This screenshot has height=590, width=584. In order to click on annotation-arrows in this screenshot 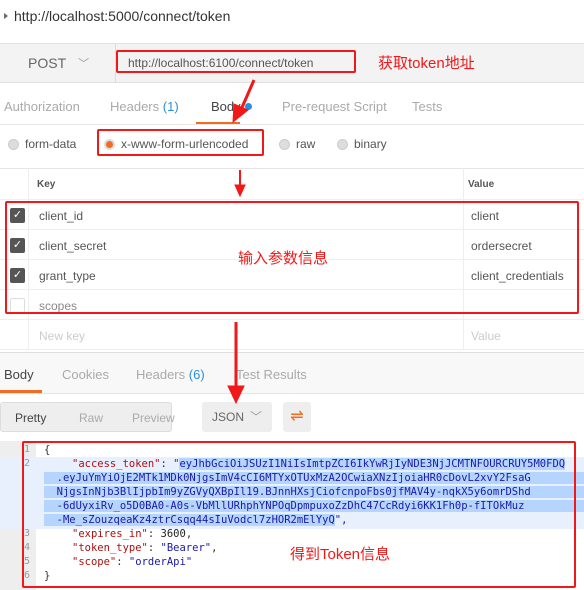, I will do `click(241, 242)`.